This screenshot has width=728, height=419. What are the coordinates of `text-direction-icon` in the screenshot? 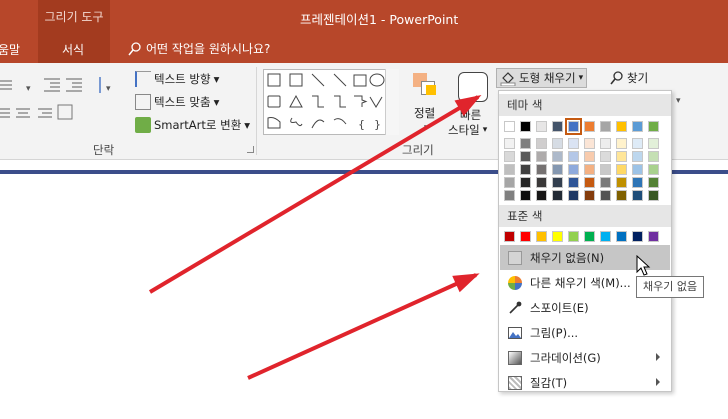 It's located at (143, 79).